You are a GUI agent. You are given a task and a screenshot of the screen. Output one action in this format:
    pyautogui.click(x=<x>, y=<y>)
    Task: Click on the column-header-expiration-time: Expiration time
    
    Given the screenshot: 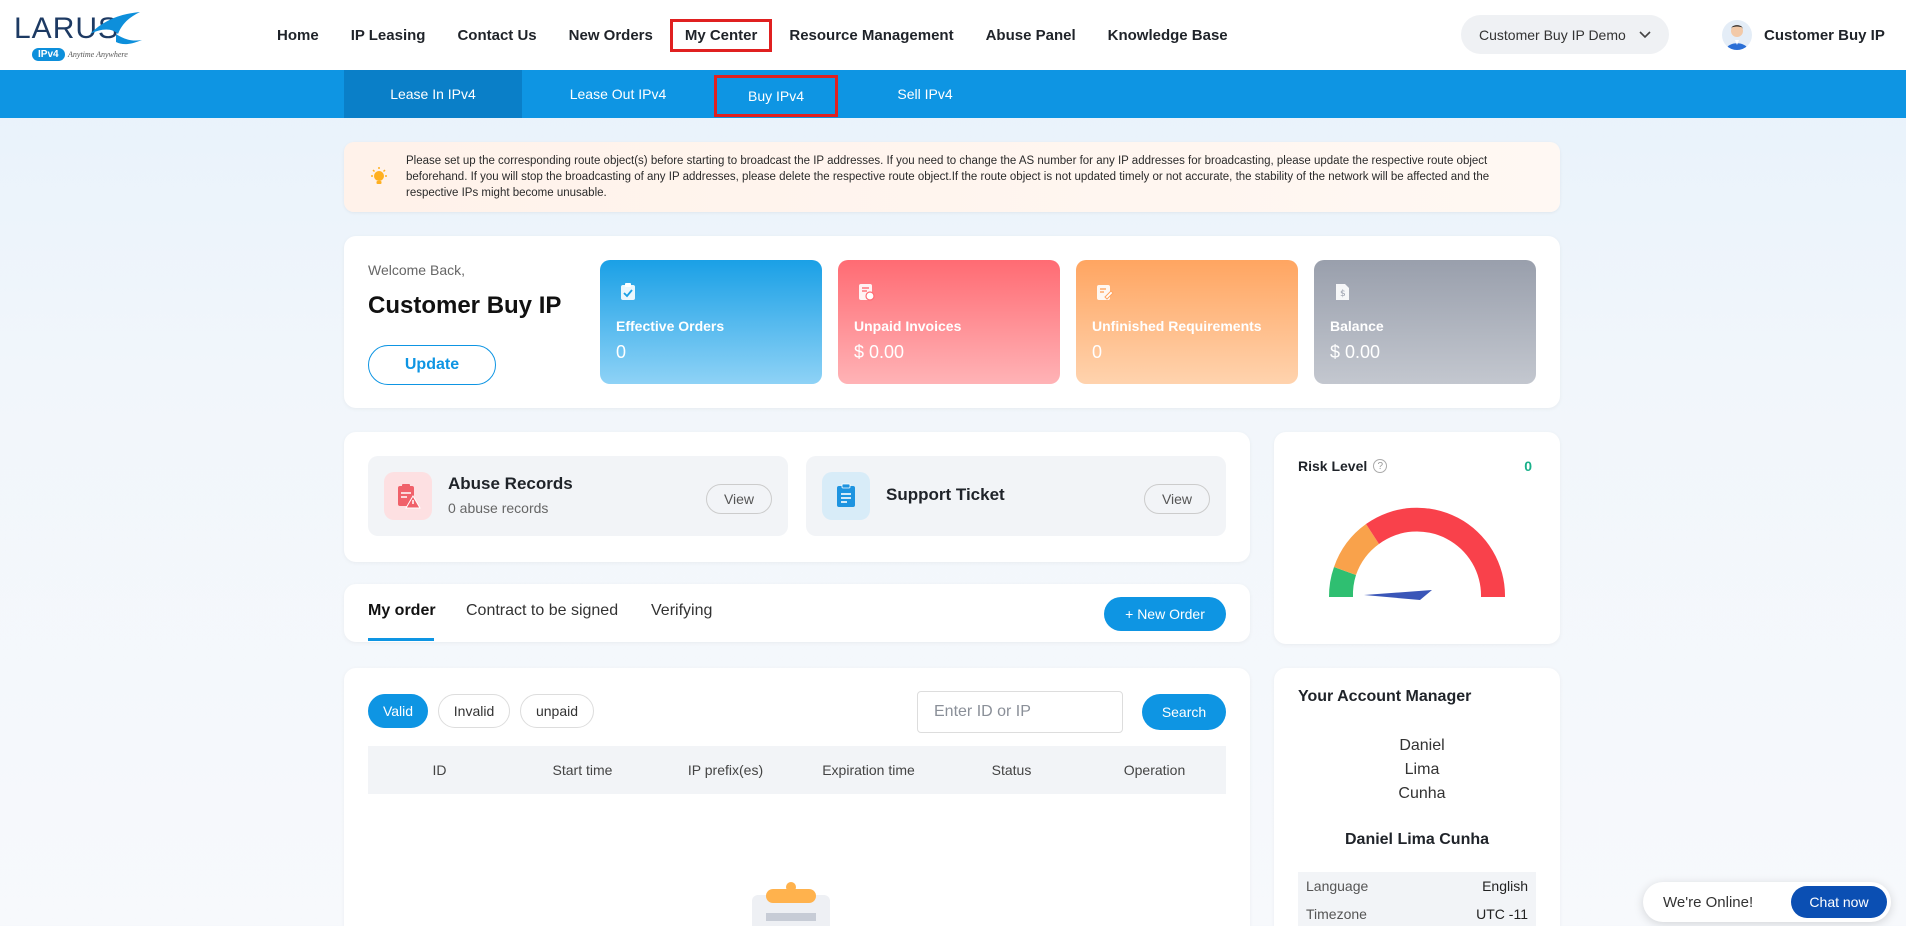 What is the action you would take?
    pyautogui.click(x=868, y=770)
    